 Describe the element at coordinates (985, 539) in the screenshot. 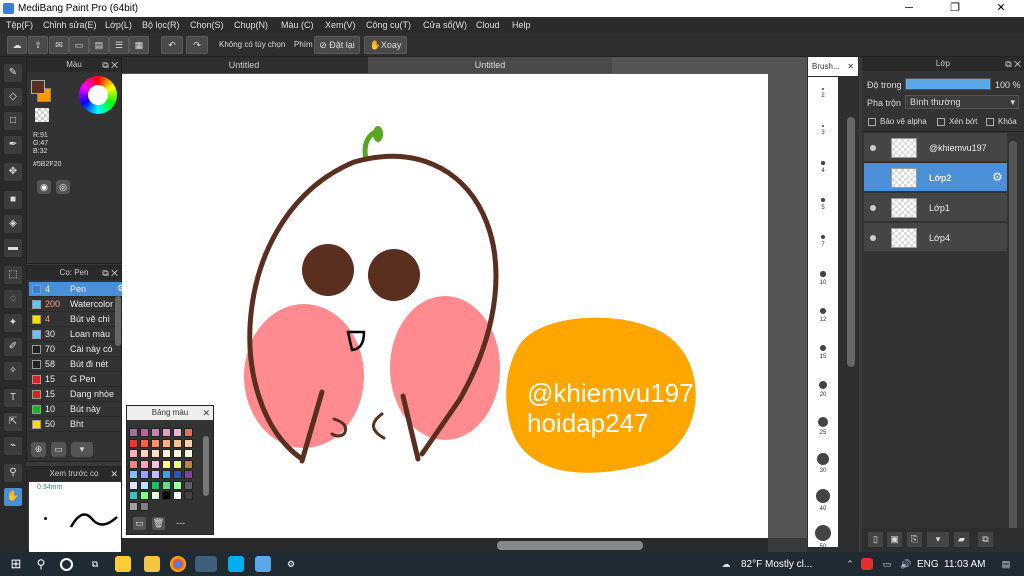

I see `duplicate-icon: ⧉` at that location.